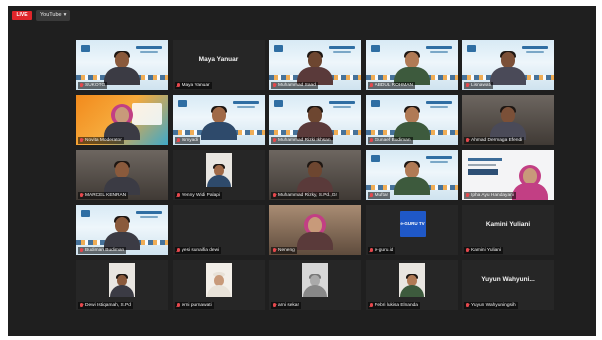  What do you see at coordinates (411, 285) in the screenshot?
I see `participant-tile: Febri lukisa Elnanda` at bounding box center [411, 285].